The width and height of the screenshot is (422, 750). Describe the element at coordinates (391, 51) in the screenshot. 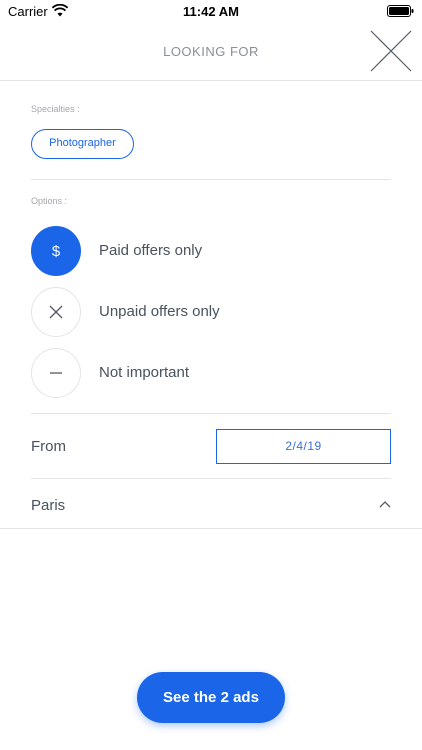

I see `close-icon` at that location.